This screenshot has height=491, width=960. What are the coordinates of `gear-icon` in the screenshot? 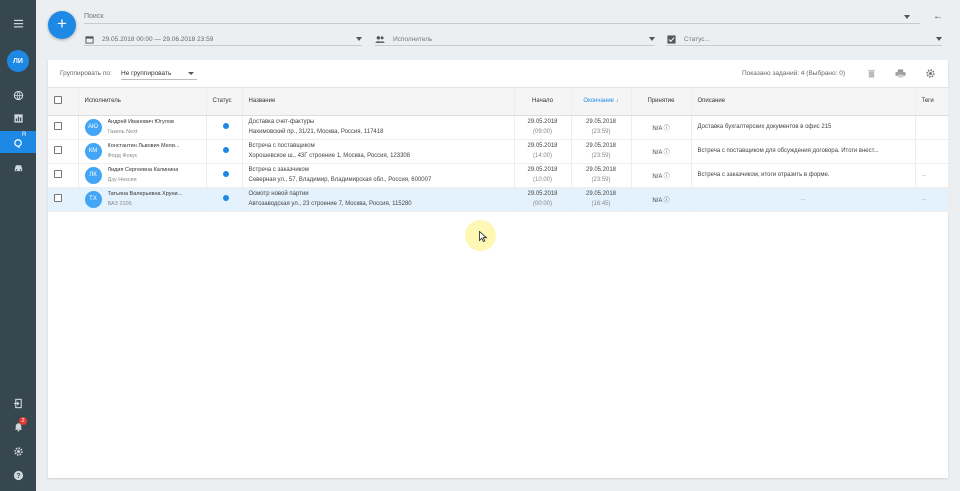 It's located at (18, 451).